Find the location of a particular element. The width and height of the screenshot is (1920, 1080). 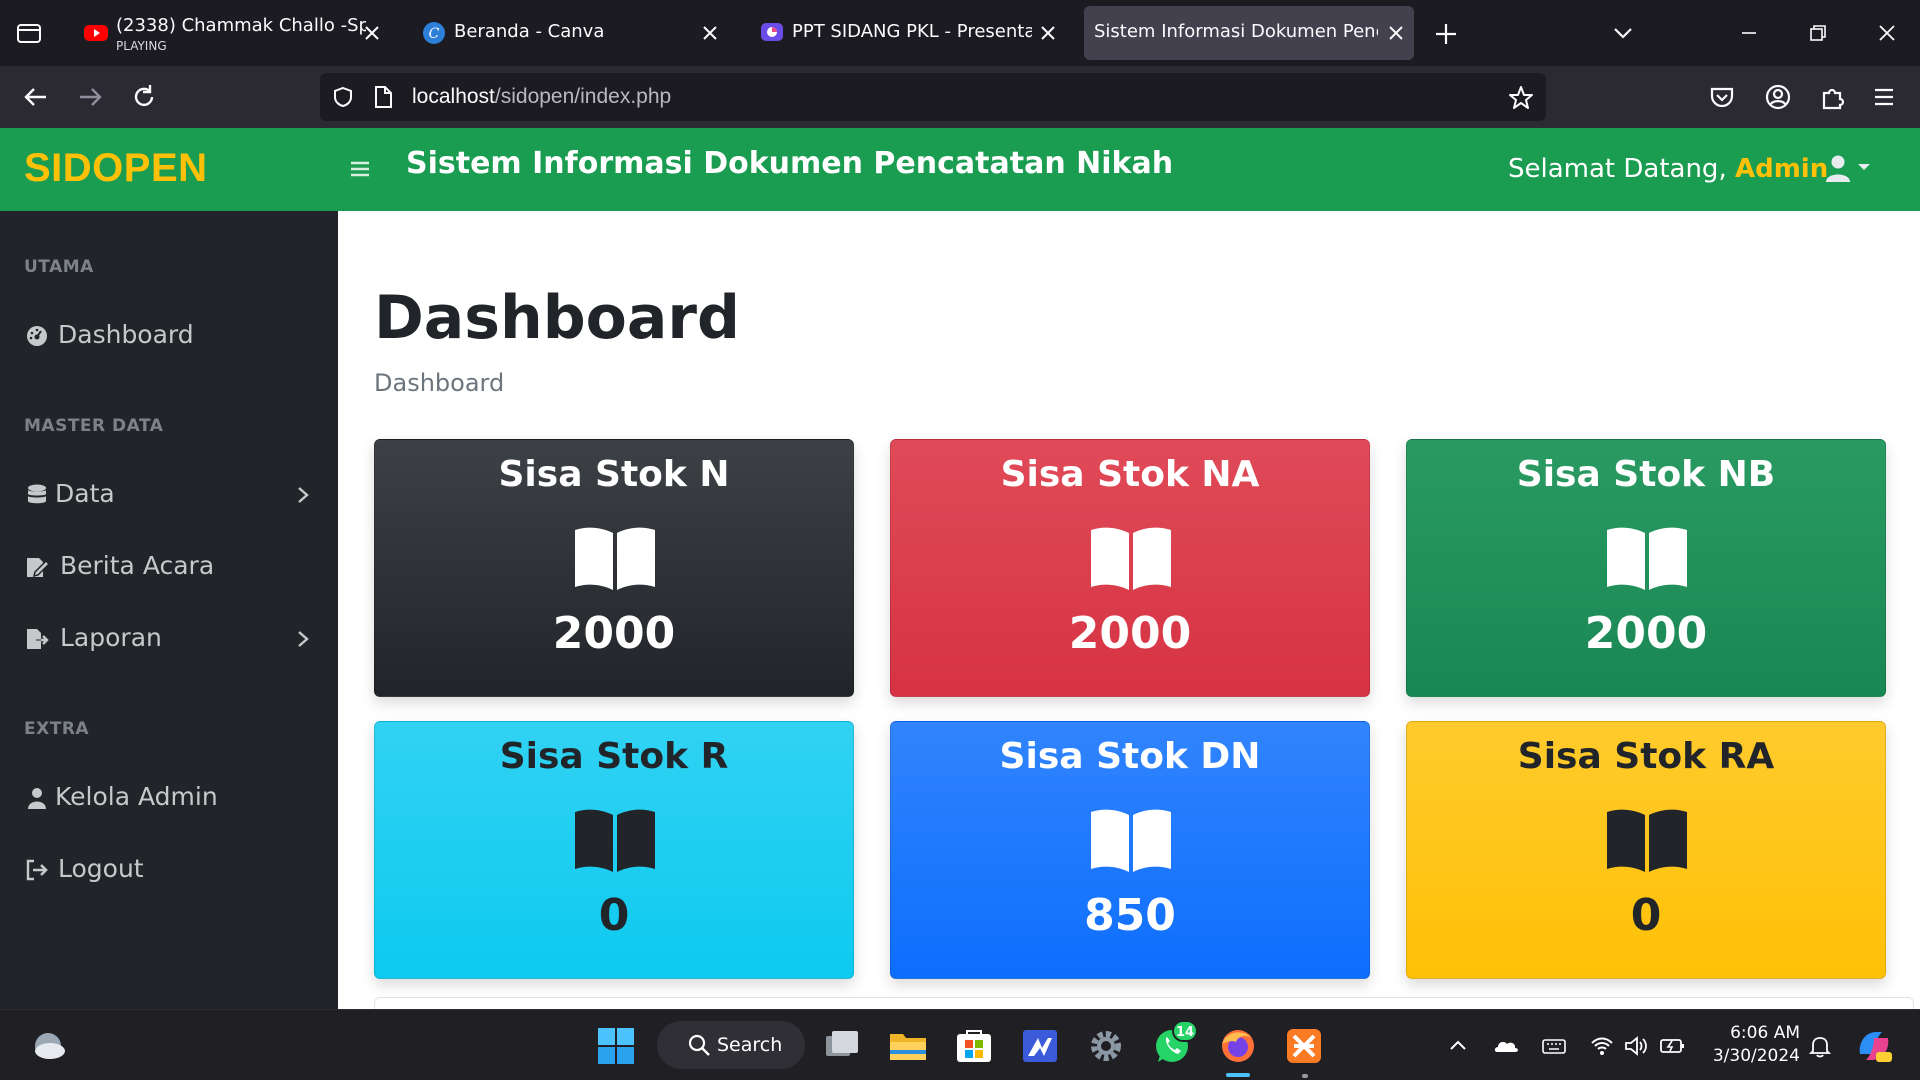

sidebar-item-label: Data is located at coordinates (85, 493).